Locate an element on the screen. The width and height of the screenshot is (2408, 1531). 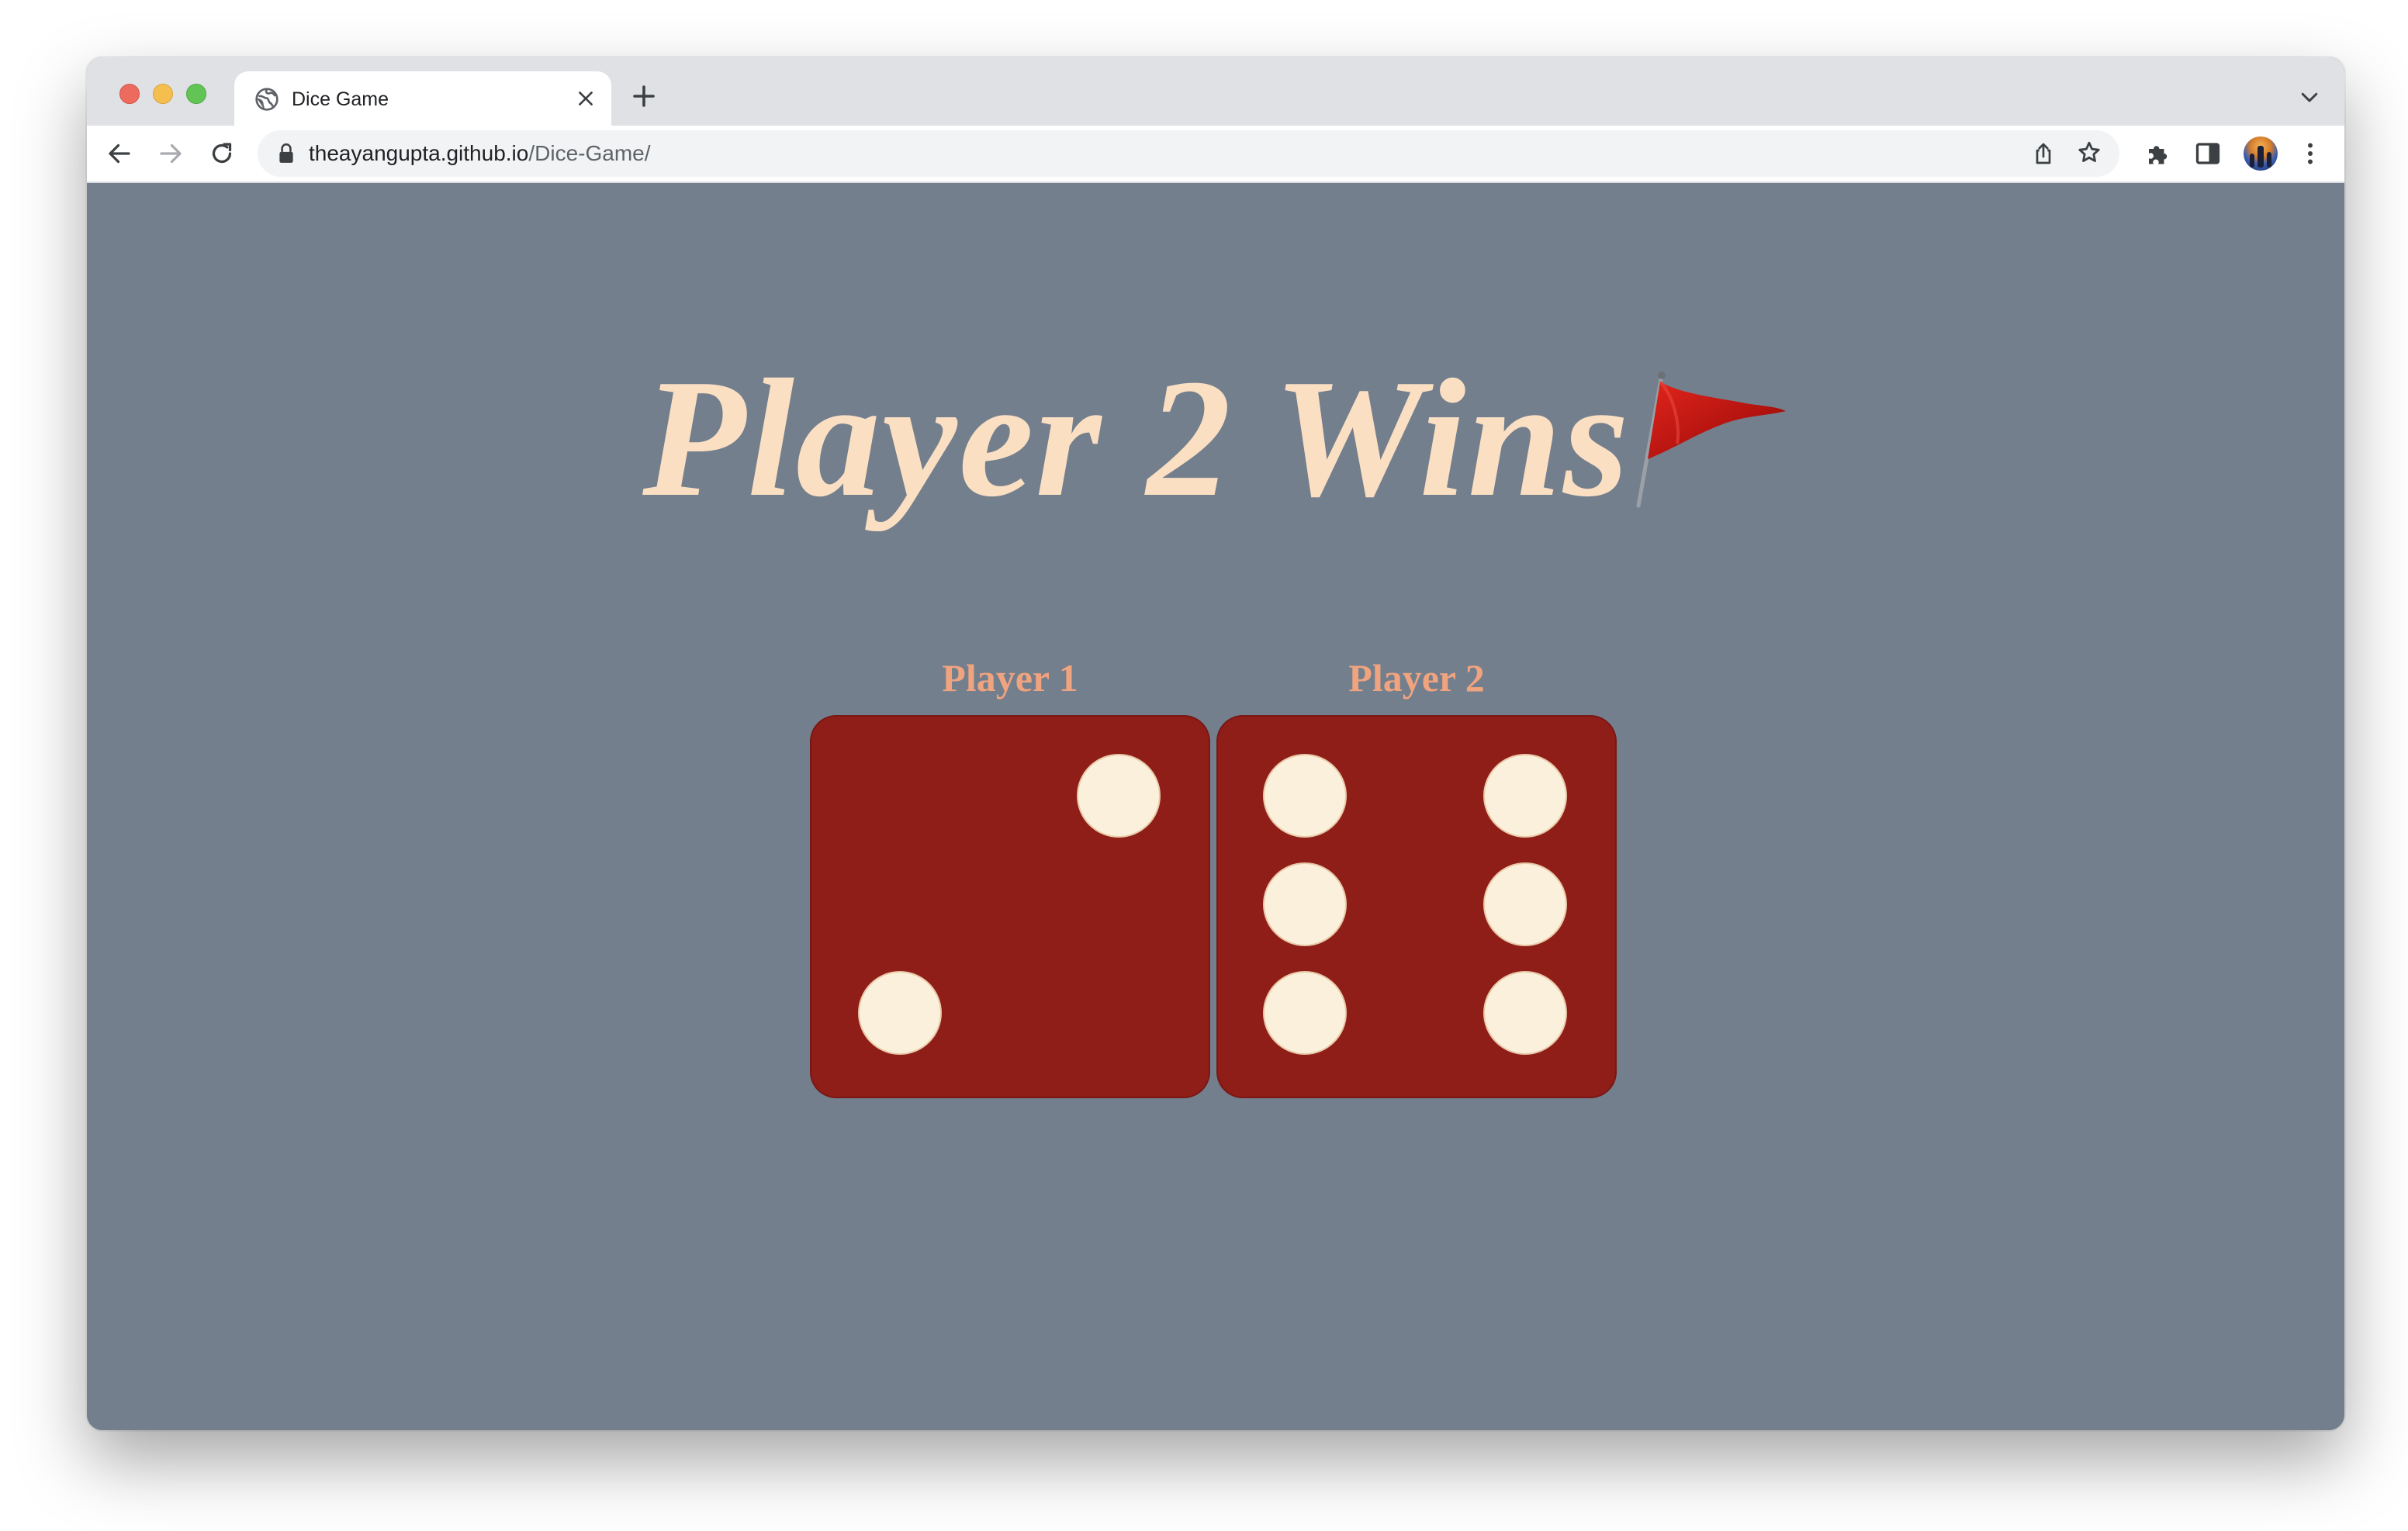
bookmark-star-icon is located at coordinates (2089, 153).